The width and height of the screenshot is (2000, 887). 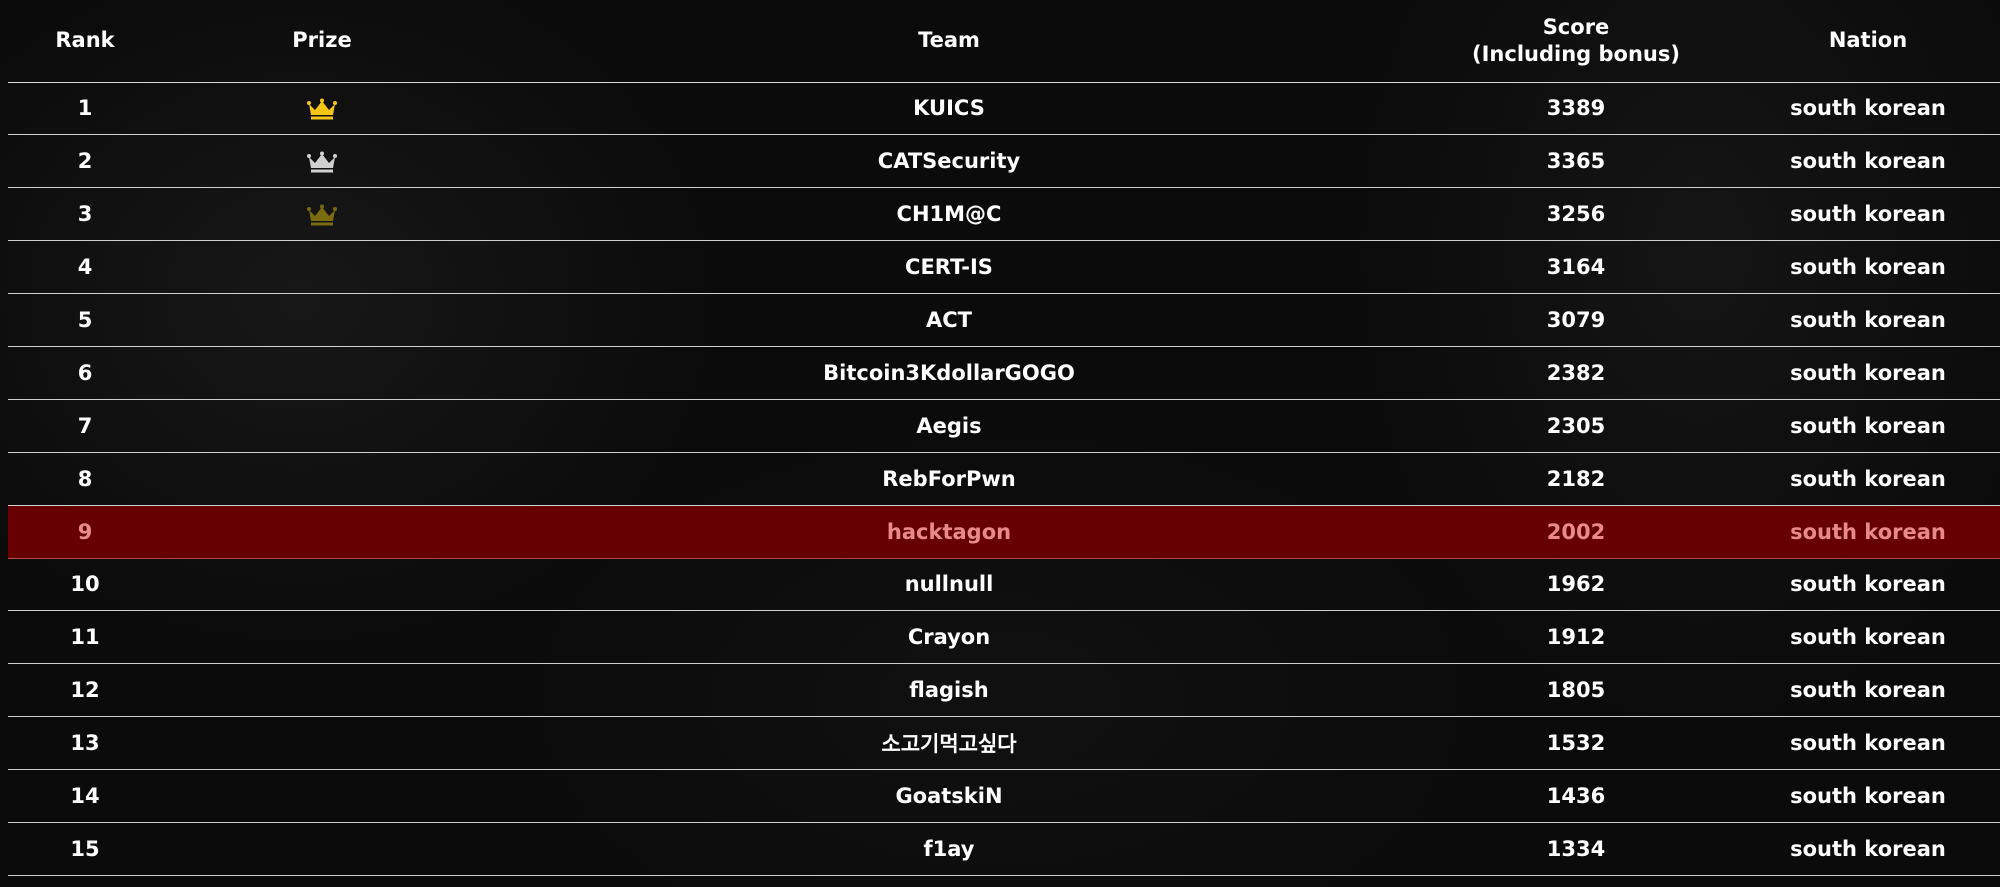 What do you see at coordinates (1576, 161) in the screenshot?
I see `score-cell: 3365` at bounding box center [1576, 161].